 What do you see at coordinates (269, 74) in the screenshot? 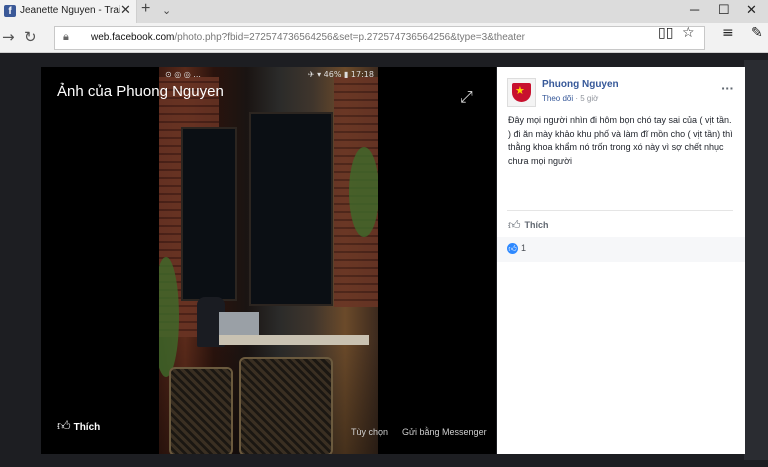
I see `phone-status-bar: ⊙ ◎ ◎ ... ✈ ▾ 46% ▮ 17:18` at bounding box center [269, 74].